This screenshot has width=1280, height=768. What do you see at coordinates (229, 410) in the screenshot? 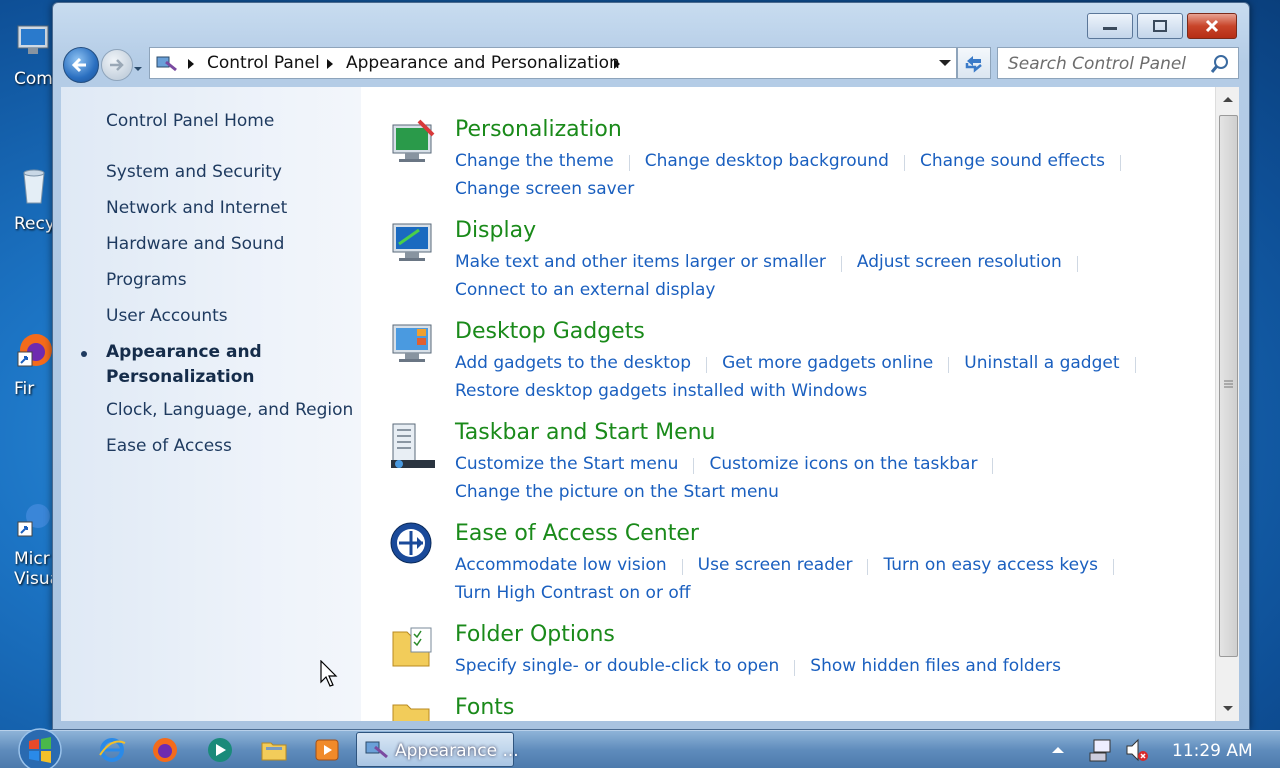
I see `nav-clock-language-region: Clock, Language, and Region` at bounding box center [229, 410].